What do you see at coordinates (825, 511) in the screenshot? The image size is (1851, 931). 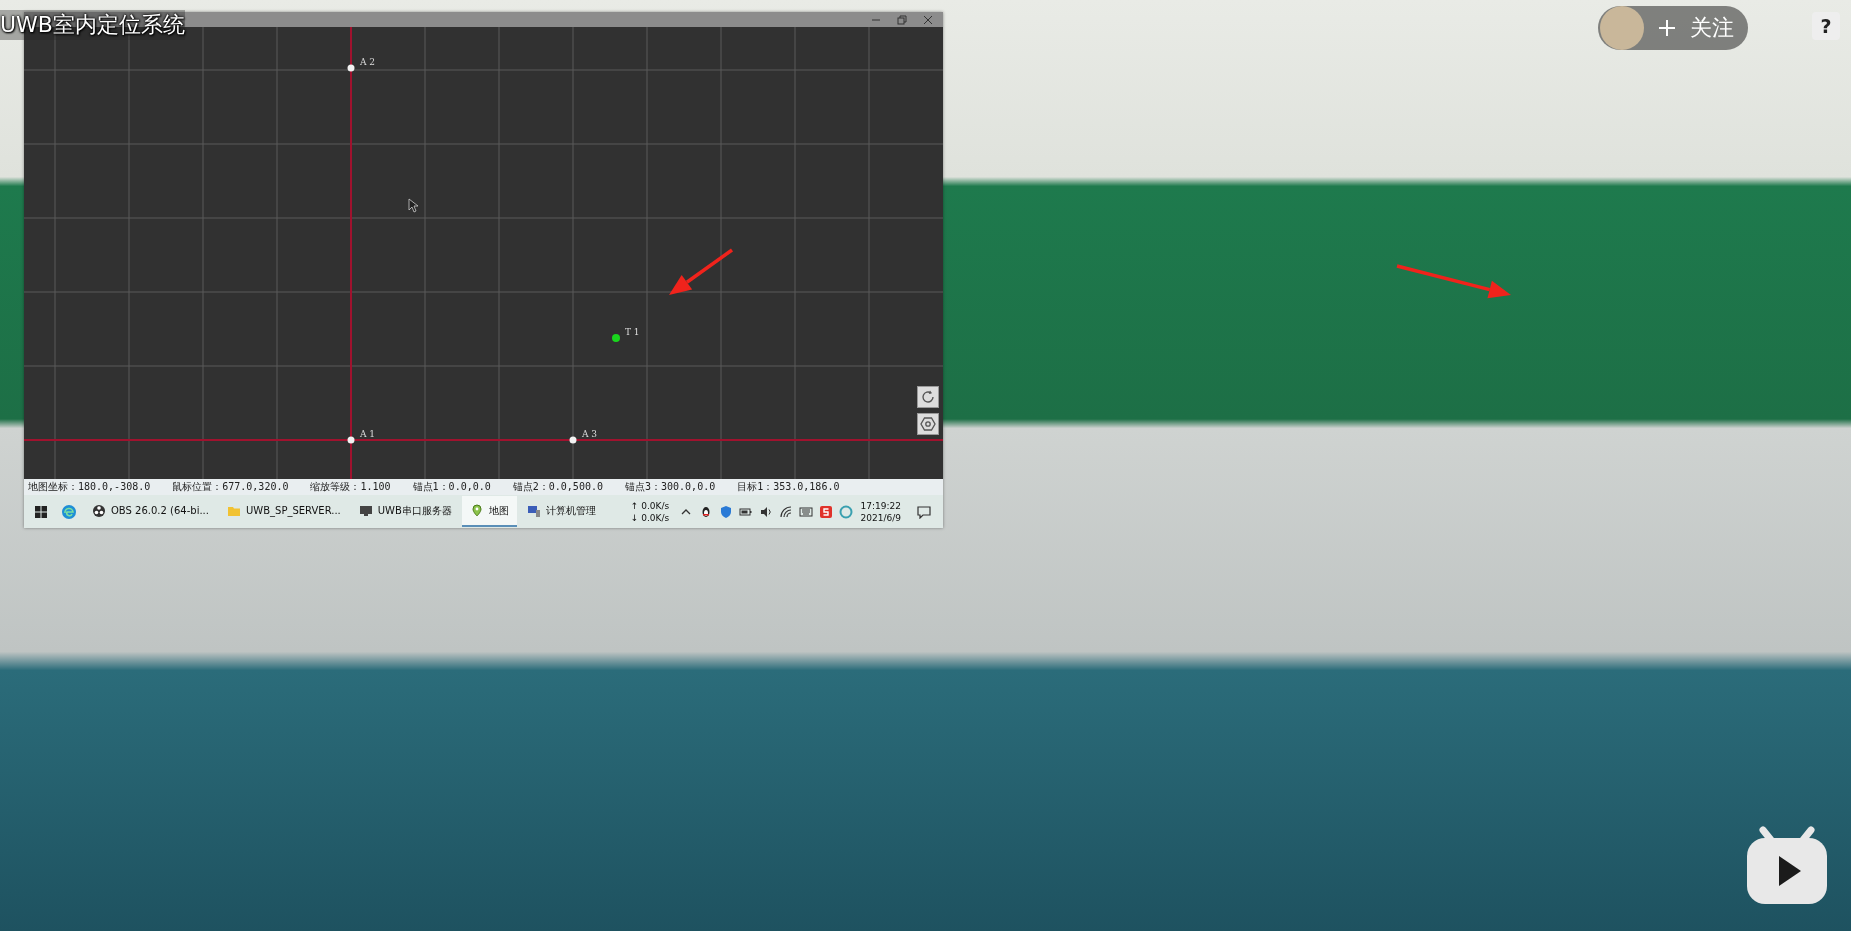 I see `input-method-icon` at bounding box center [825, 511].